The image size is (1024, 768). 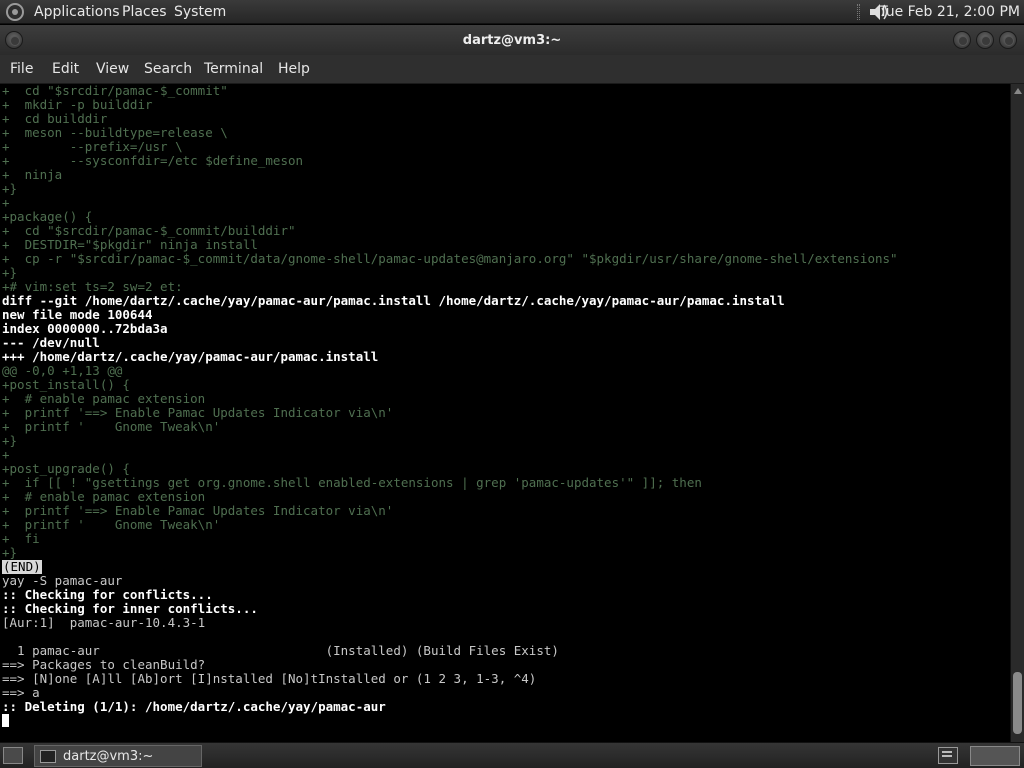 I want to click on distro-logo-icon, so click(x=15, y=12).